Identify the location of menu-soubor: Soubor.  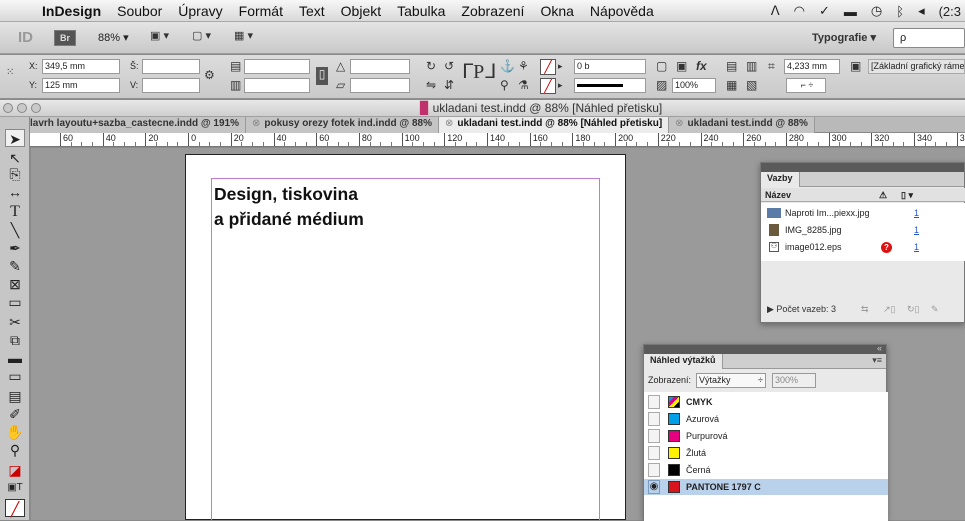
(139, 11).